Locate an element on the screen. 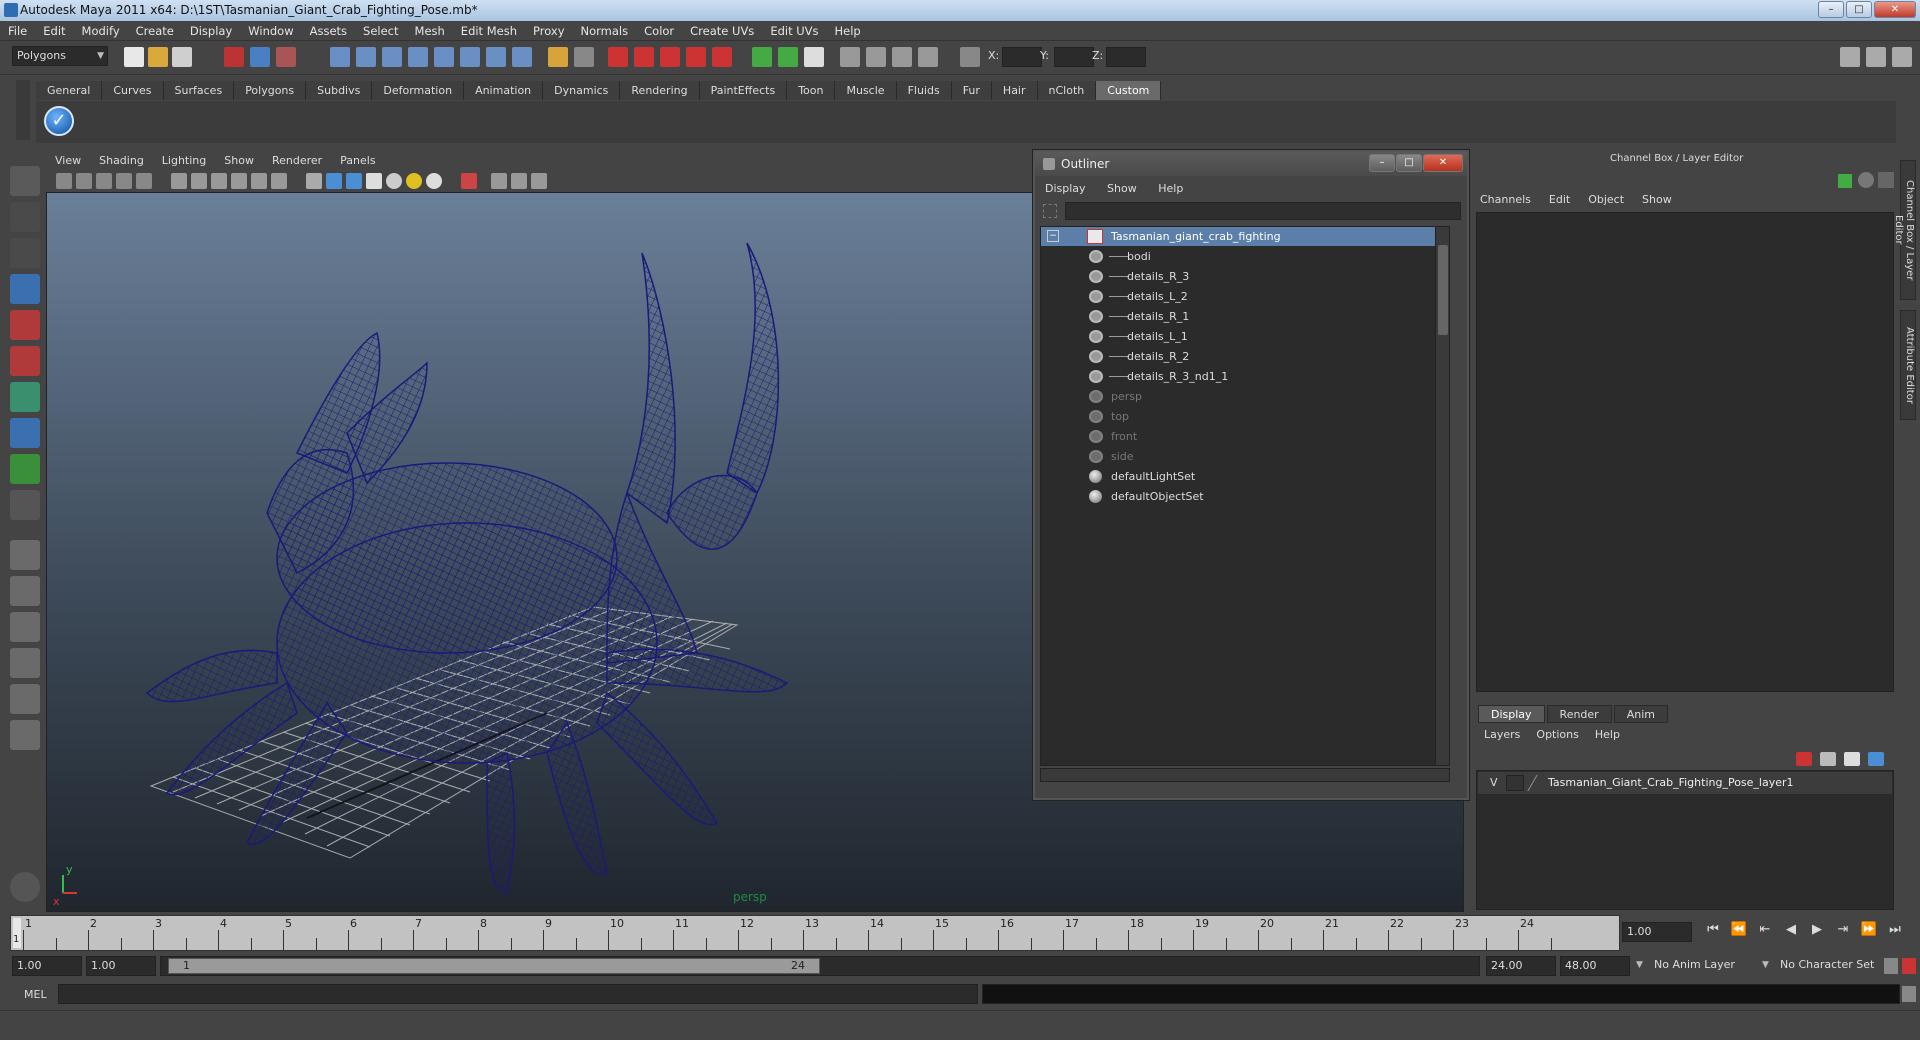  shelf-tab-deformation: Deformation is located at coordinates (418, 90).